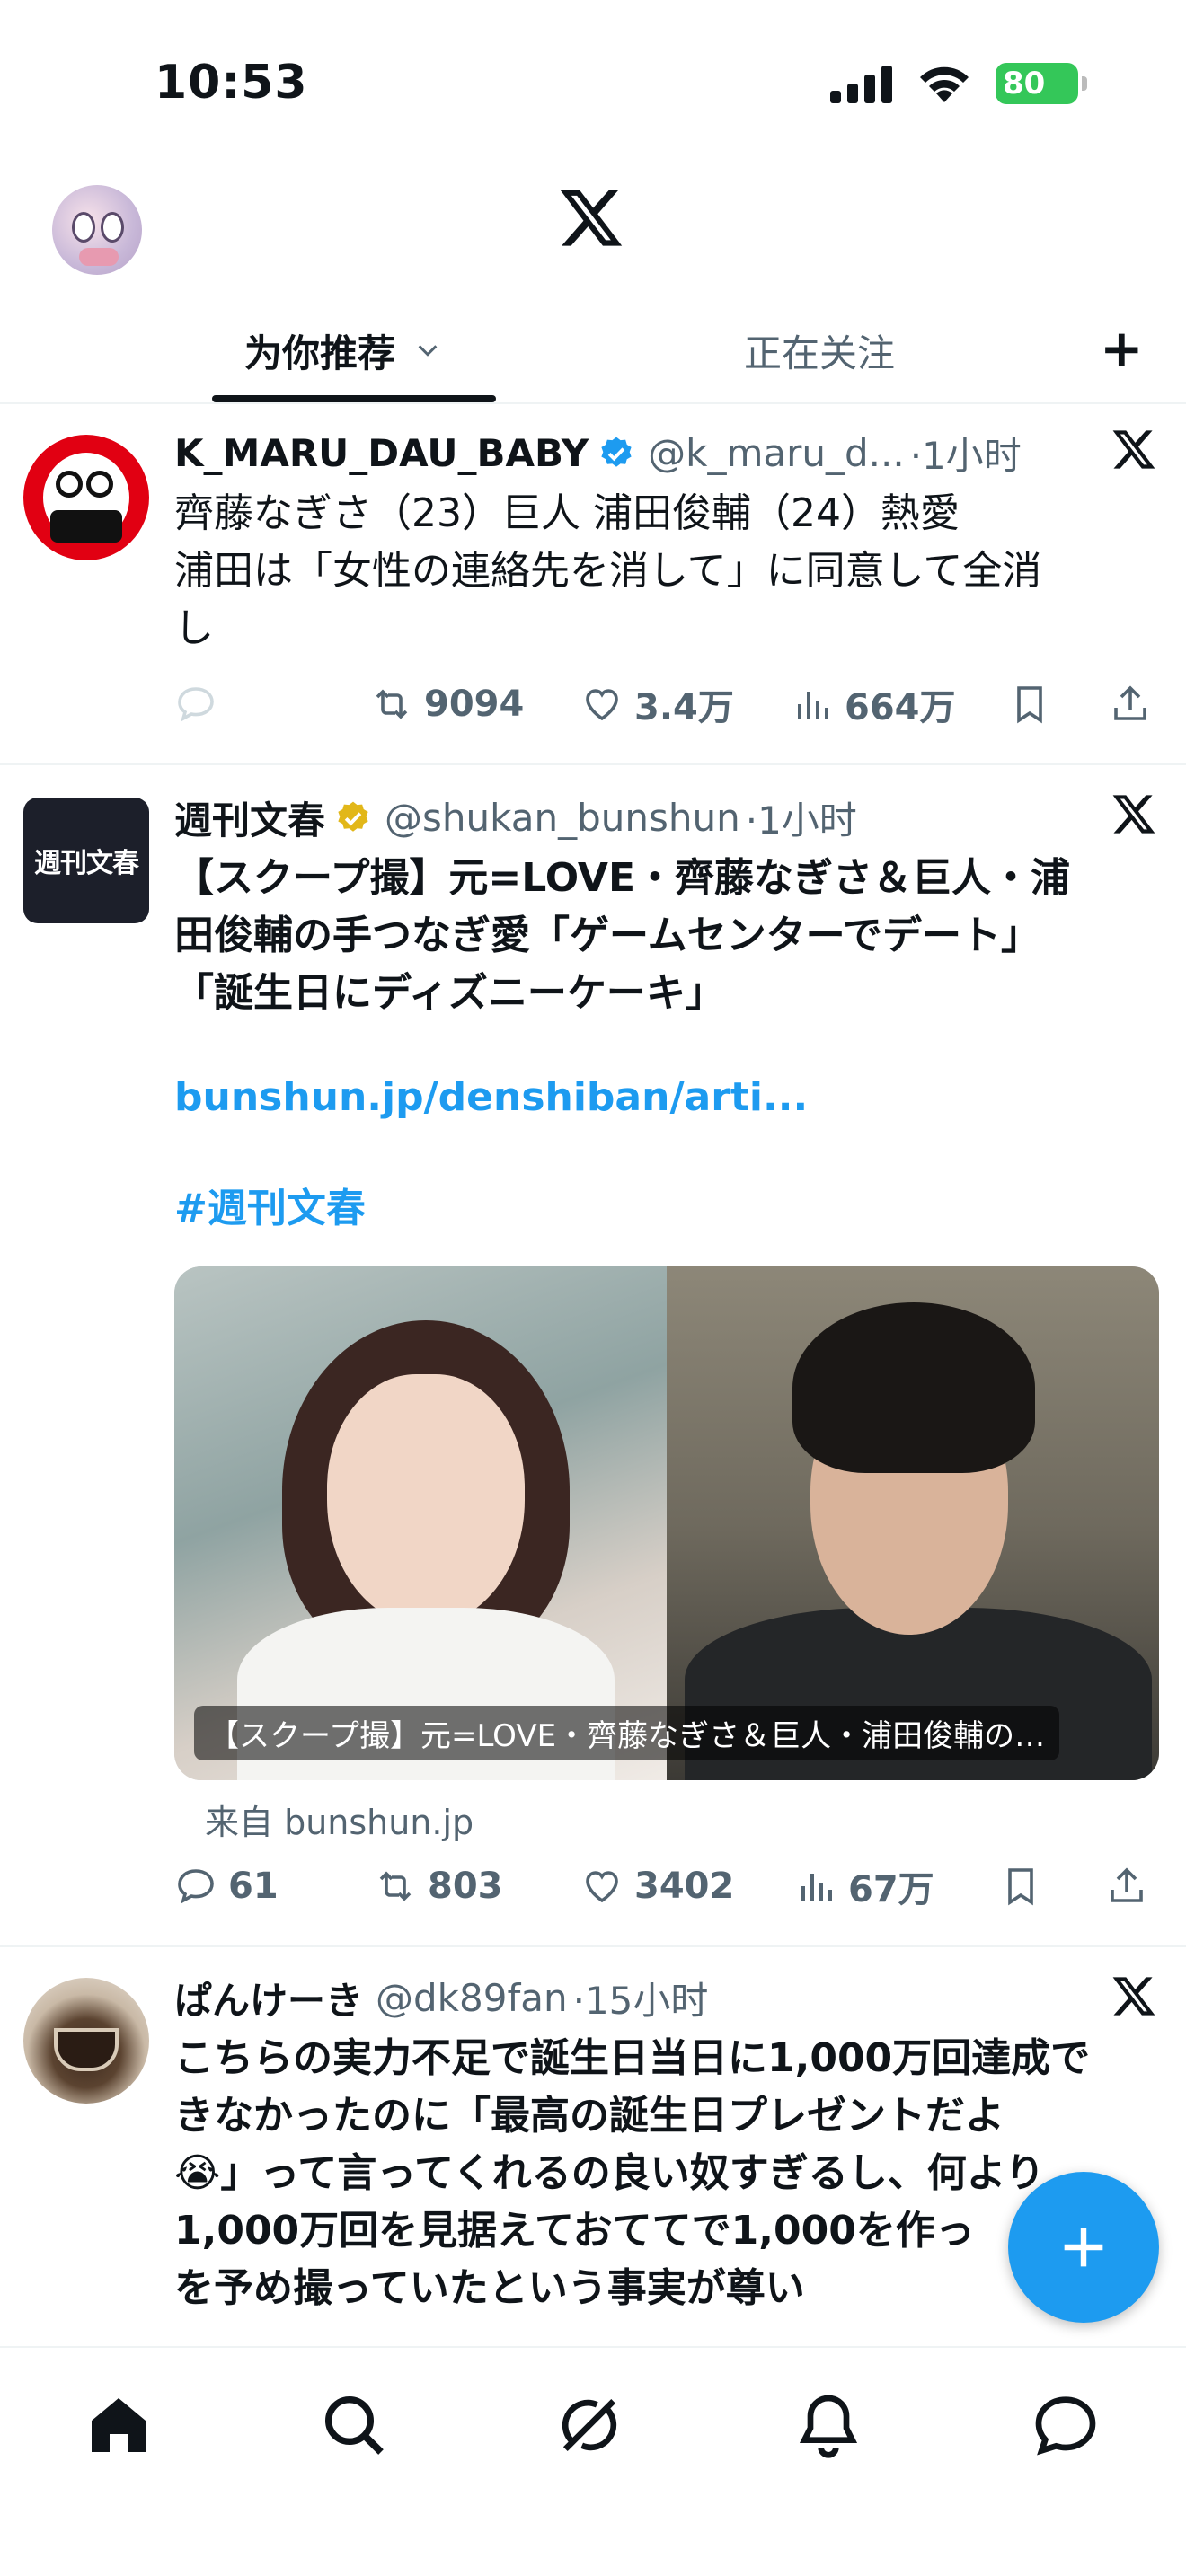  Describe the element at coordinates (226, 1886) in the screenshot. I see `reply-button: 61` at that location.